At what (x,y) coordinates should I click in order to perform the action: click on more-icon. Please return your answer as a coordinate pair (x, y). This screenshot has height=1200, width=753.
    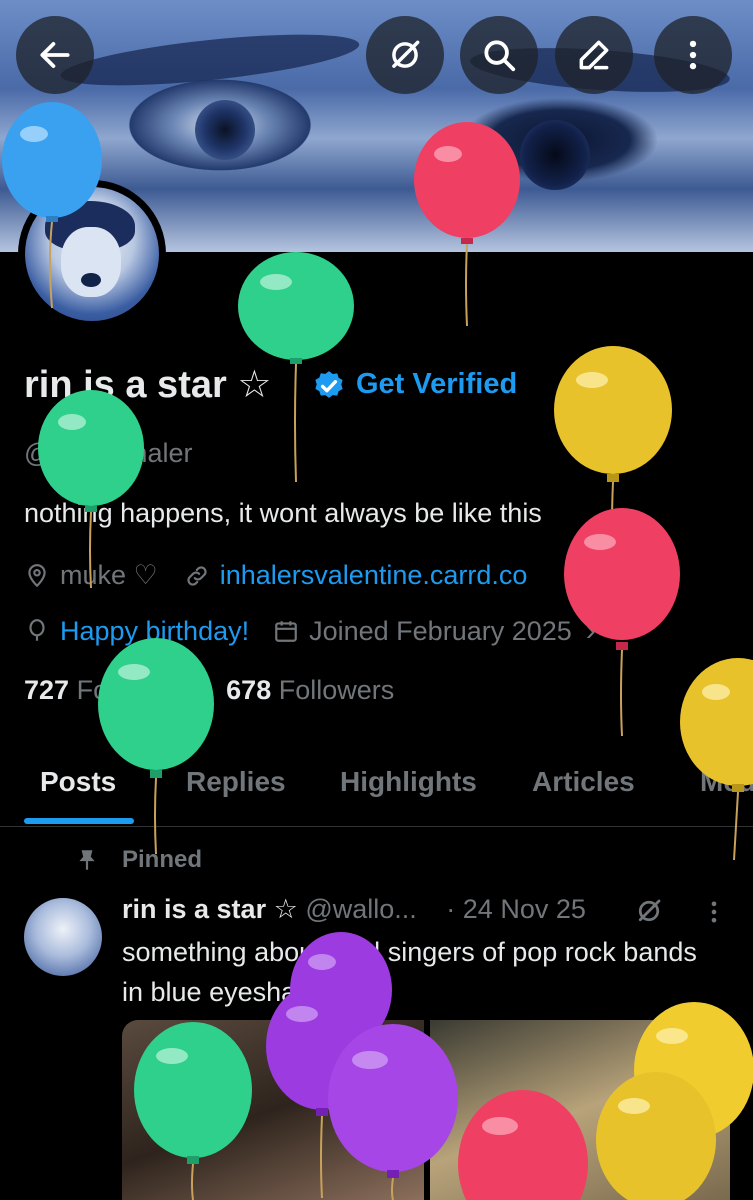
    Looking at the image, I should click on (693, 55).